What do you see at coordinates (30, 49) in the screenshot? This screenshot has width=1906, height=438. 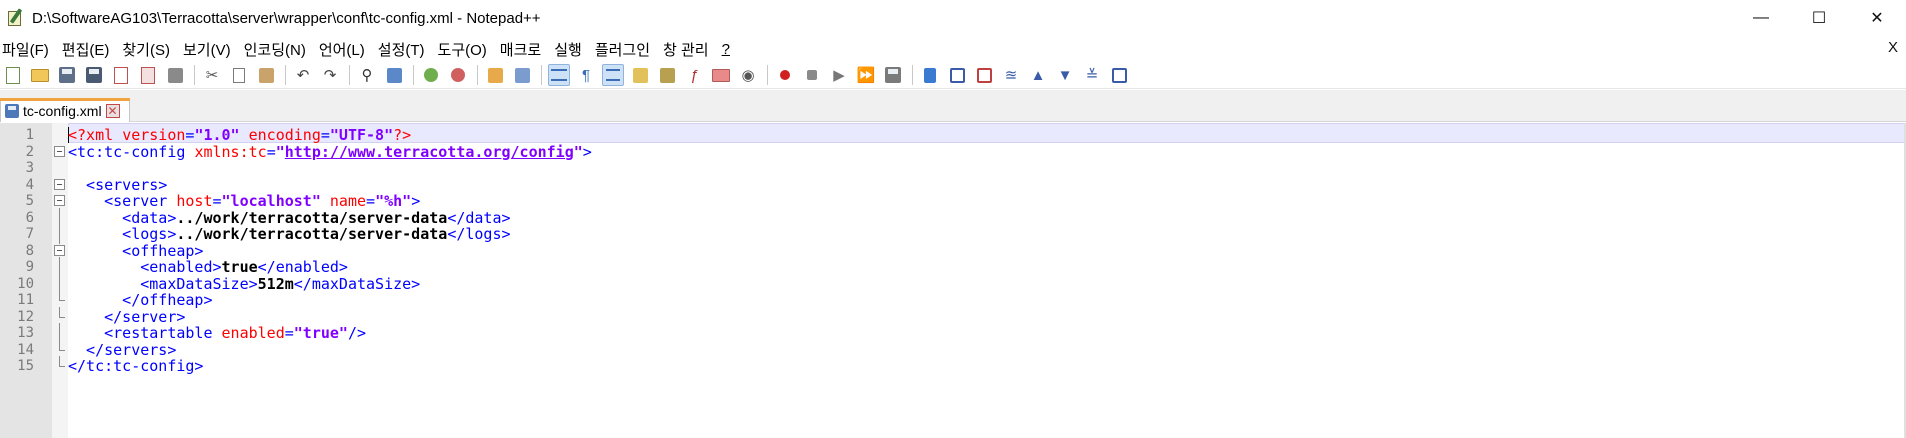 I see `menu-file: 파일(F)` at bounding box center [30, 49].